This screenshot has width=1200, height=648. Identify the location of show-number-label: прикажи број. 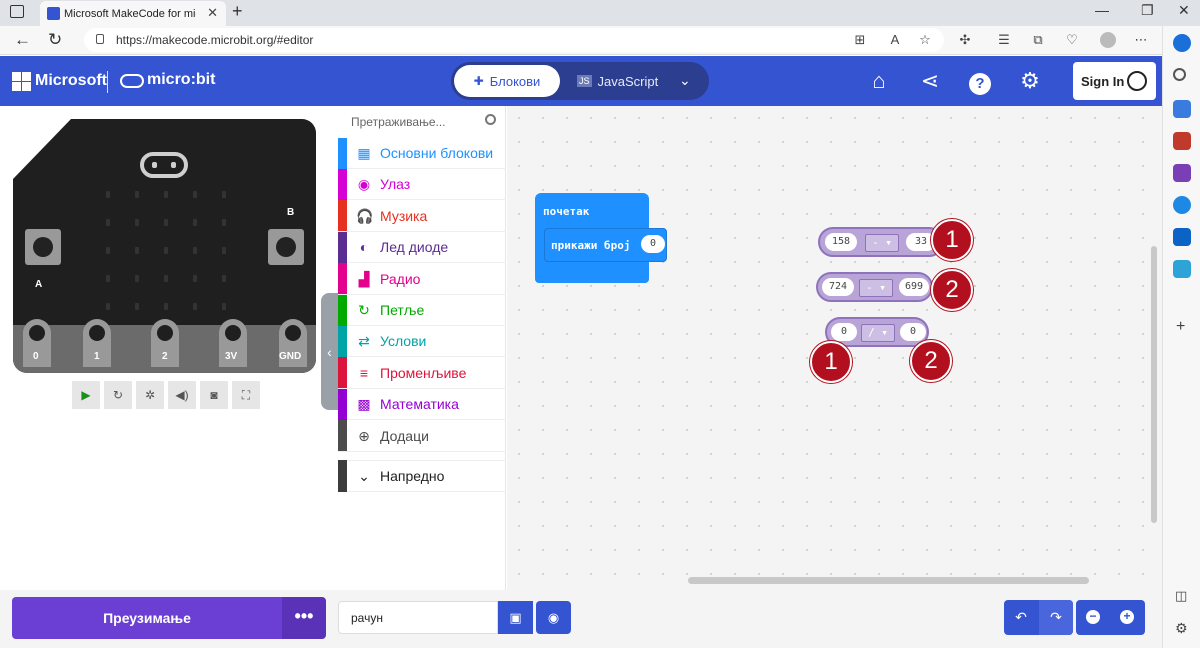
(591, 245).